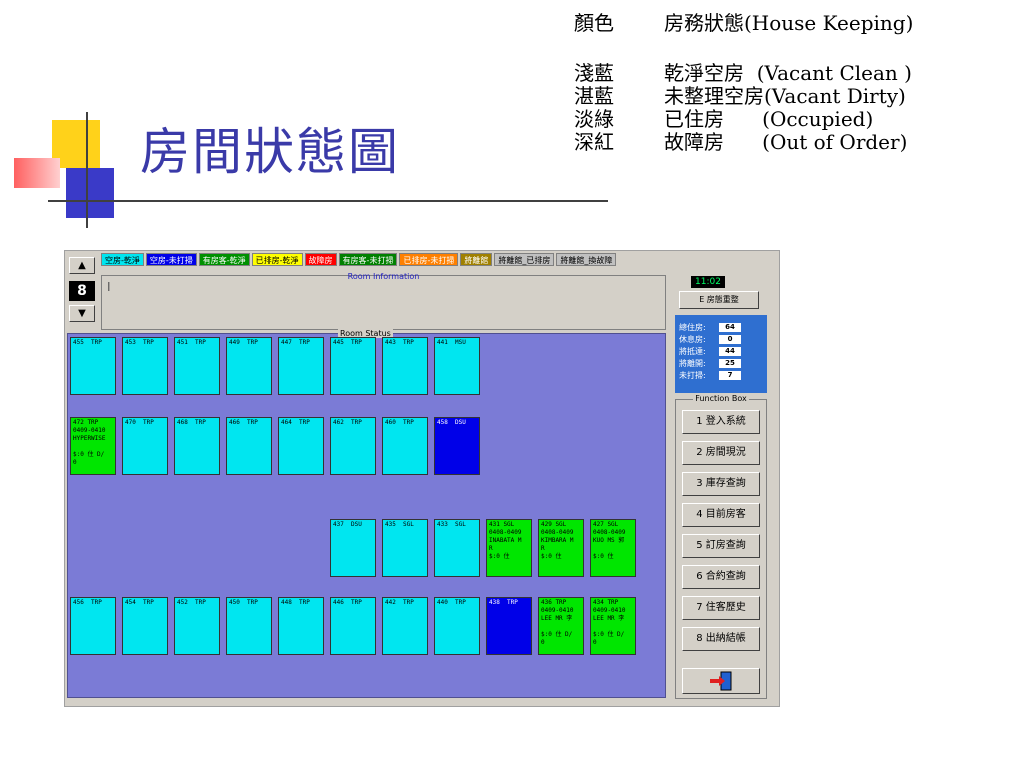 The width and height of the screenshot is (1024, 768). Describe the element at coordinates (145, 626) in the screenshot. I see `room-tile: 454 TRP` at that location.